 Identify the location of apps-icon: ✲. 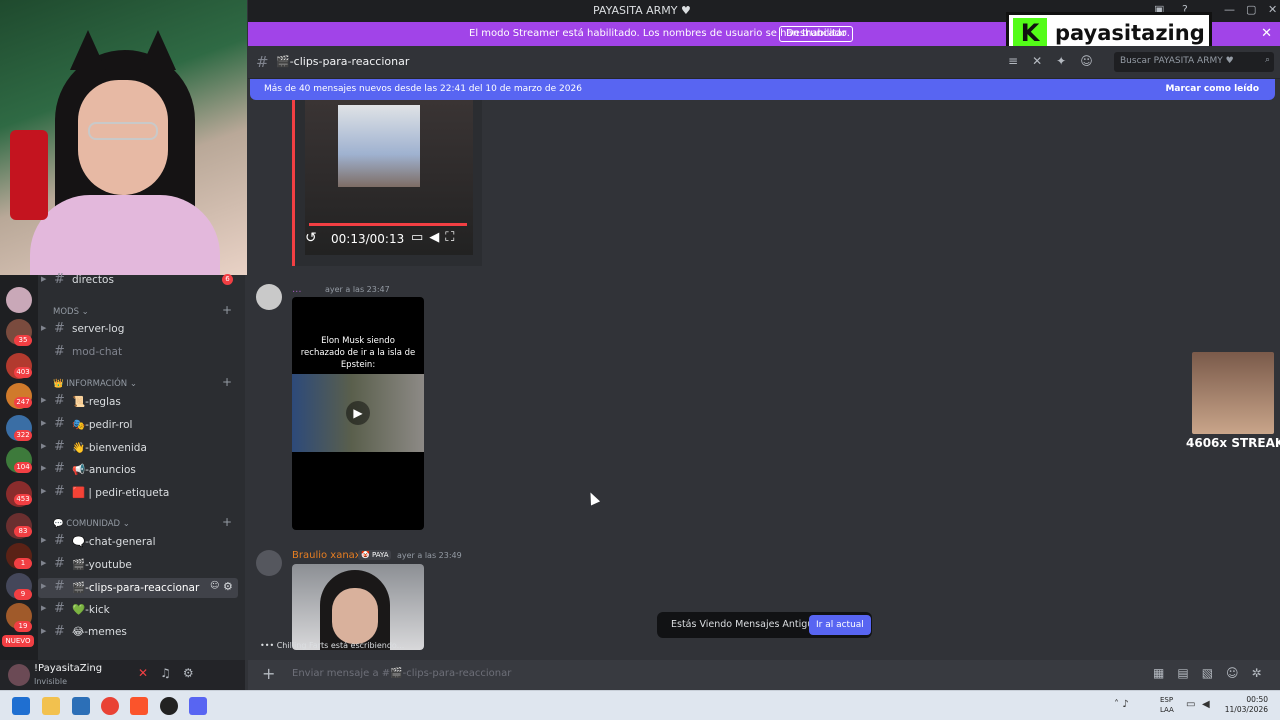
(1263, 673).